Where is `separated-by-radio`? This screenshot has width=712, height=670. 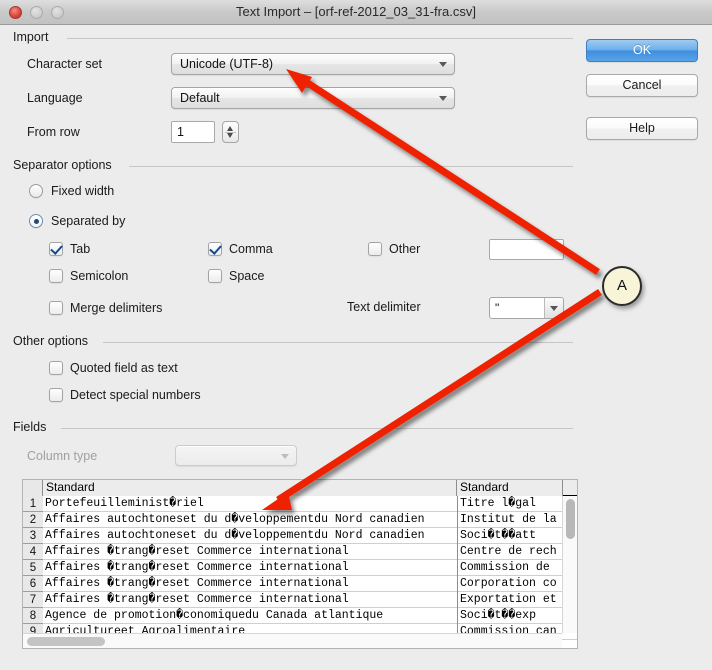 separated-by-radio is located at coordinates (36, 221).